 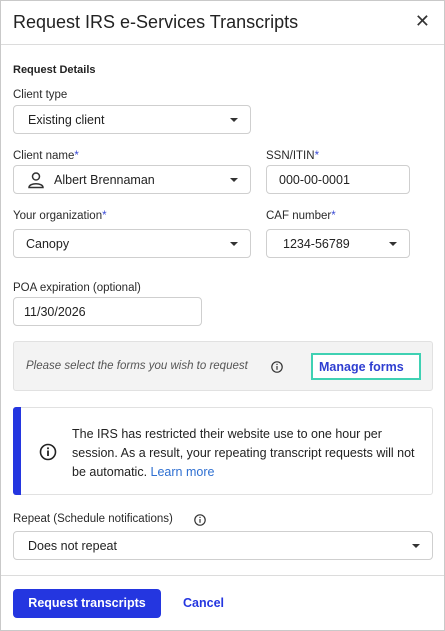 What do you see at coordinates (422, 21) in the screenshot?
I see `close-icon: ✕` at bounding box center [422, 21].